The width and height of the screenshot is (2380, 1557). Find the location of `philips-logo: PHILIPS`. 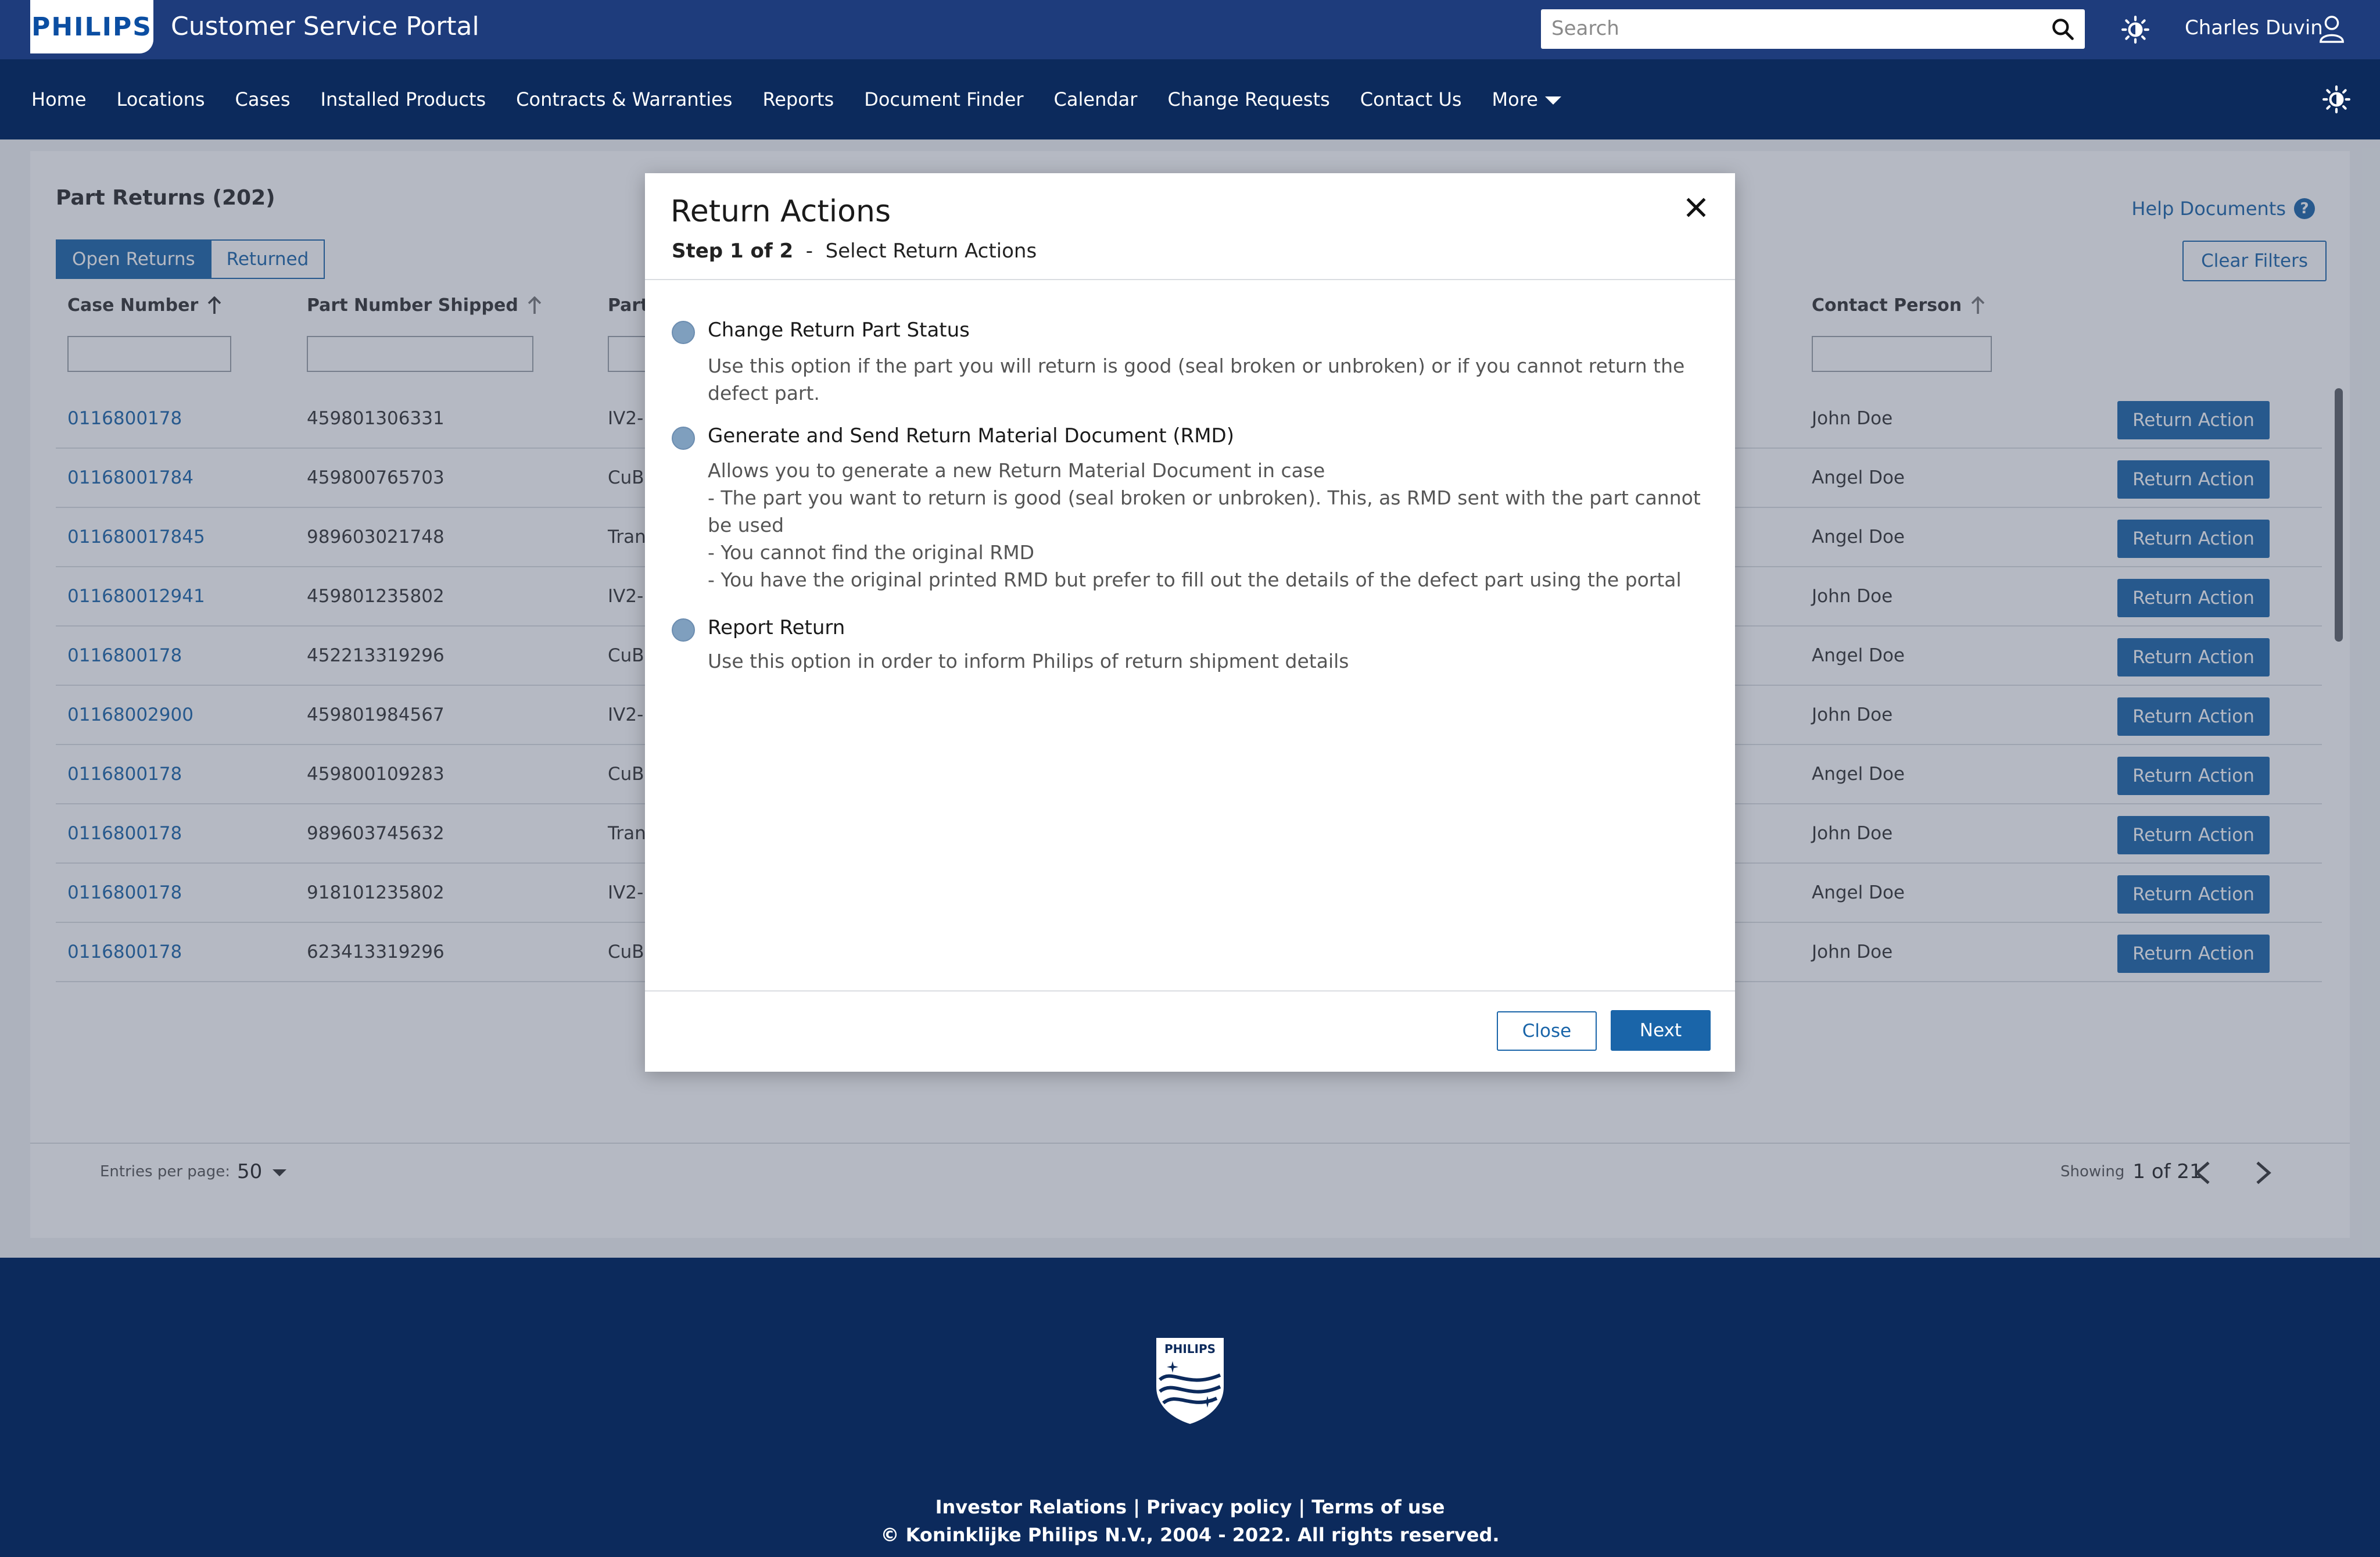

philips-logo: PHILIPS is located at coordinates (91, 26).